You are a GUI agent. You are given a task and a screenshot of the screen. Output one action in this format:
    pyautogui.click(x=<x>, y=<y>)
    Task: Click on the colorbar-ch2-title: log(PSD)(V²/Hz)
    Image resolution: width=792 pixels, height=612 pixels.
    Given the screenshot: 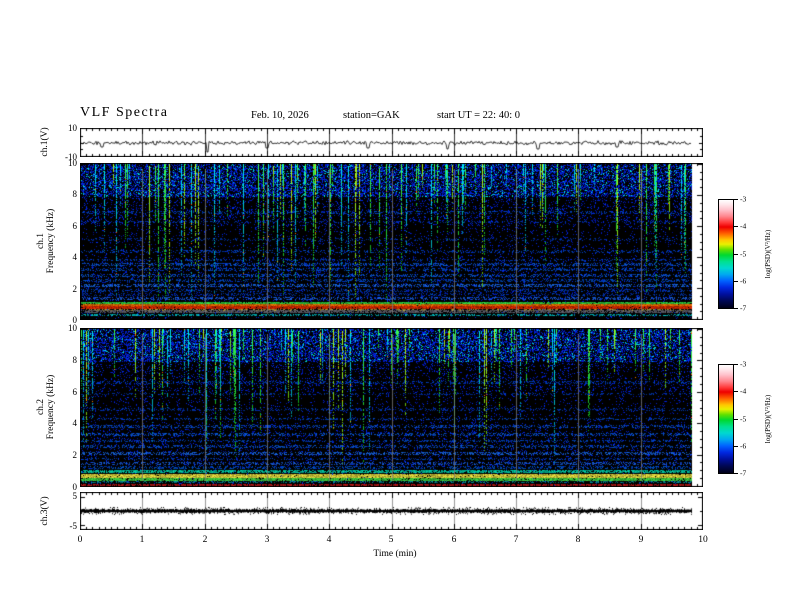 What is the action you would take?
    pyautogui.click(x=768, y=419)
    